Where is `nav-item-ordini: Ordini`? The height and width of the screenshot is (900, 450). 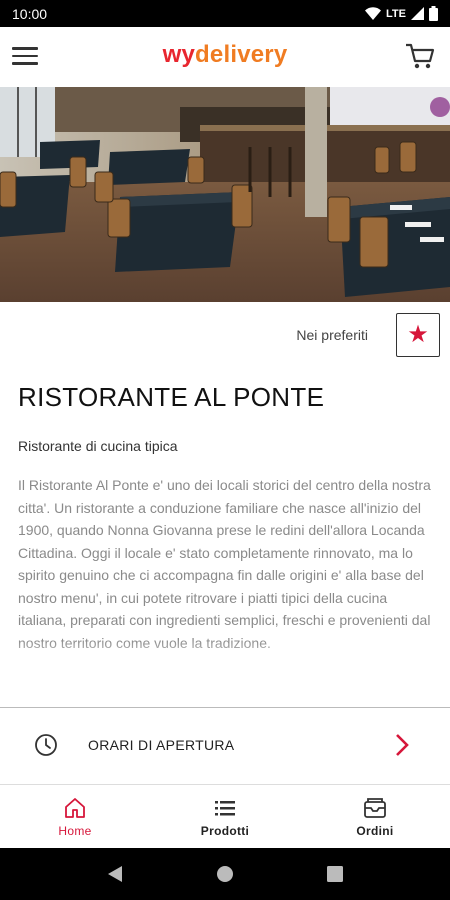 nav-item-ordini: Ordini is located at coordinates (375, 816).